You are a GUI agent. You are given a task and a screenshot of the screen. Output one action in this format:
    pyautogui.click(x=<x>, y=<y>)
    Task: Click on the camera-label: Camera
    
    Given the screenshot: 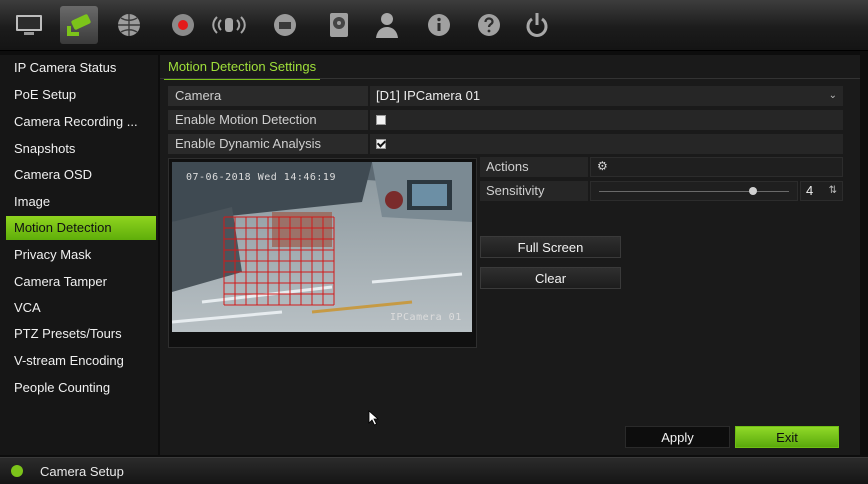 What is the action you would take?
    pyautogui.click(x=268, y=96)
    